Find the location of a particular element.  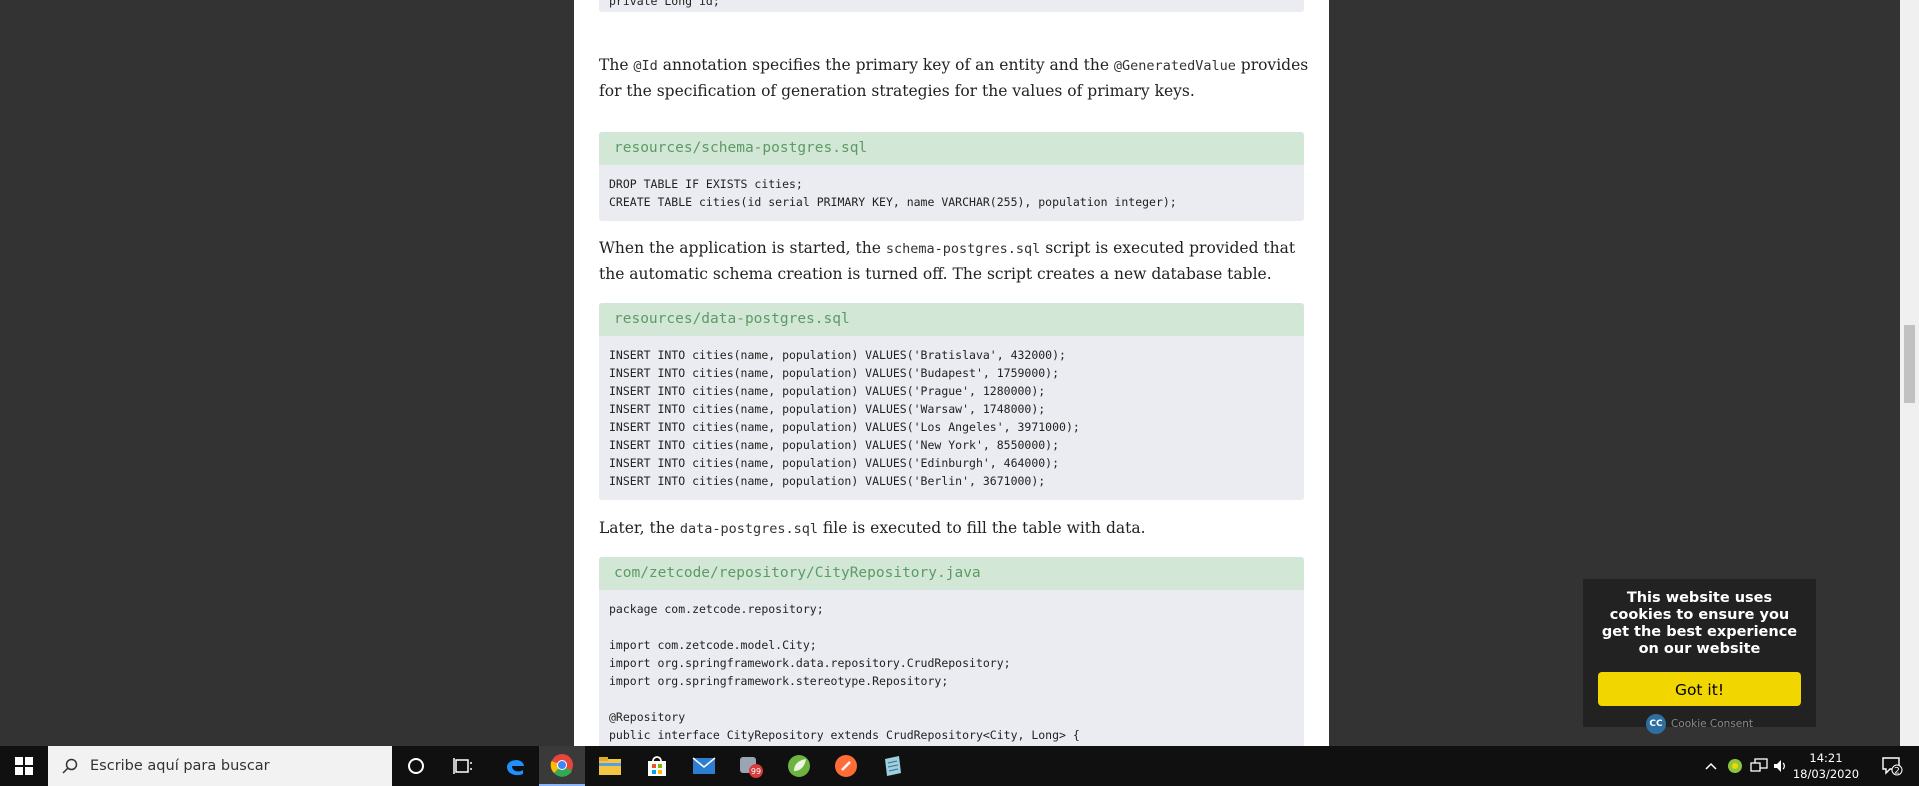

app-badge-icon: 99 is located at coordinates (751, 767).